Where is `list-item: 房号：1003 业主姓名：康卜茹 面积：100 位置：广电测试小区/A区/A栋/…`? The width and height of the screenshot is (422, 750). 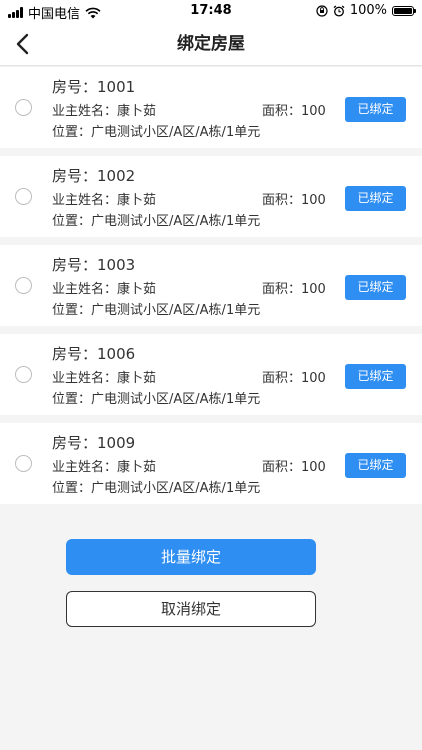
list-item: 房号：1003 业主姓名：康卜茹 面积：100 位置：广电测试小区/A区/A栋/… is located at coordinates (211, 285).